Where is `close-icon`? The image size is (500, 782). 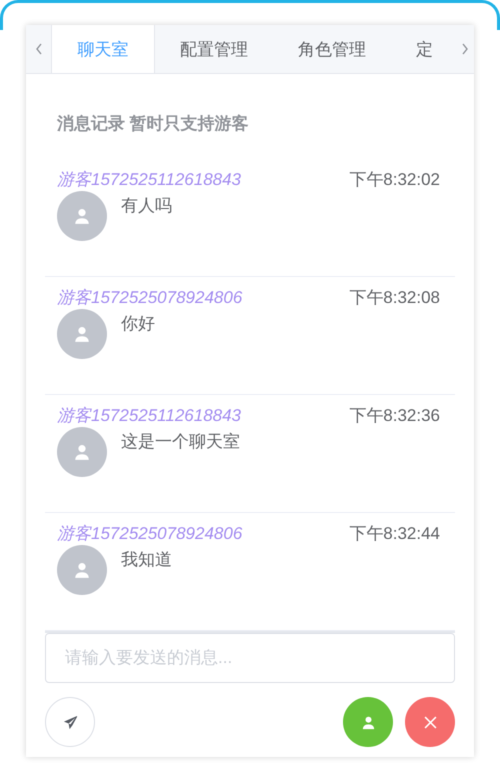
close-icon is located at coordinates (430, 722).